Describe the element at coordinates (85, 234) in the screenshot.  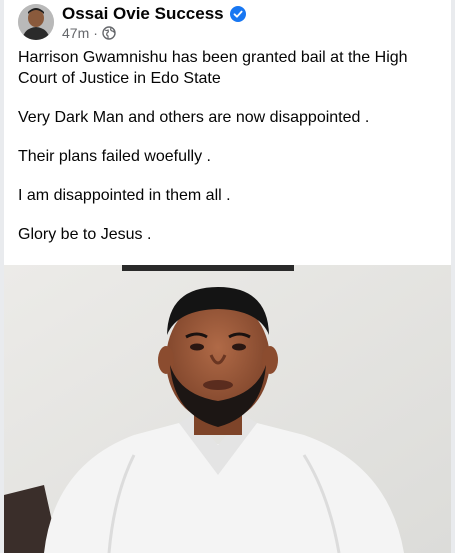
I see `post-paragraph: Glory be to Jesus .` at that location.